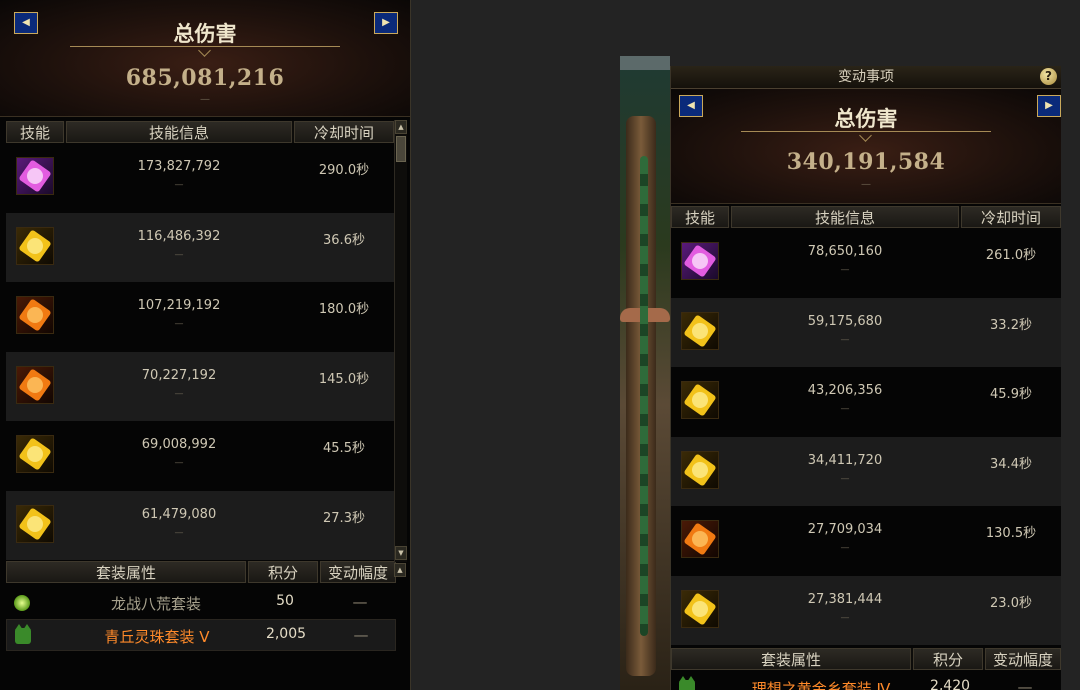 This screenshot has height=690, width=1080. Describe the element at coordinates (700, 539) in the screenshot. I see `flame-claw-icon` at that location.